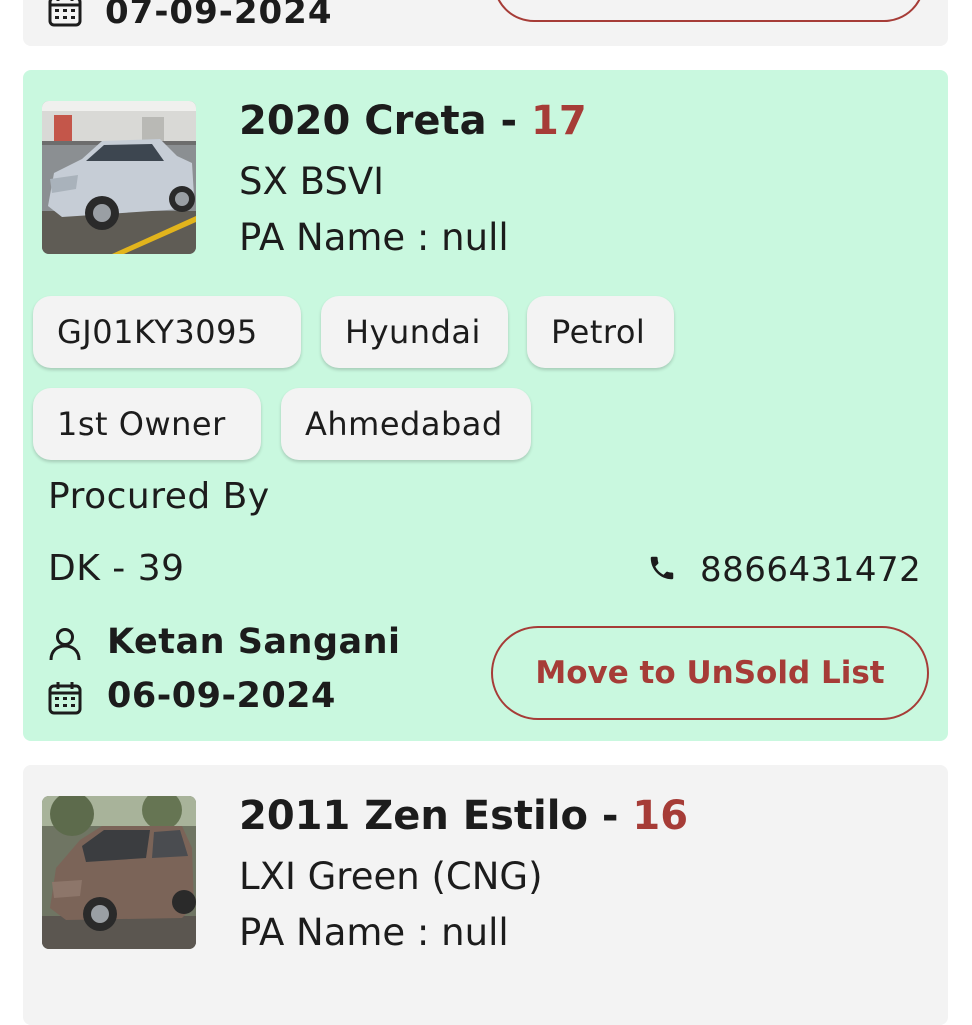 Image resolution: width=972 pixels, height=1025 pixels. What do you see at coordinates (385, 121) in the screenshot?
I see `car-year-model: 2020 Creta -` at bounding box center [385, 121].